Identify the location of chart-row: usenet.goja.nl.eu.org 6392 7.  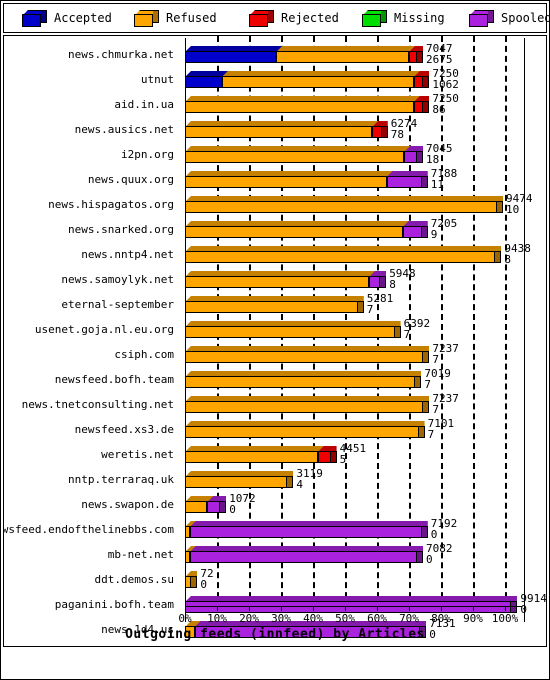
(275, 329).